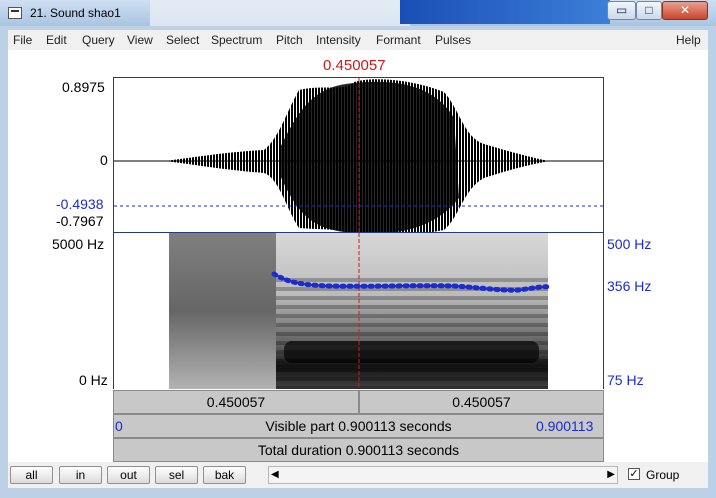 This screenshot has width=716, height=498. Describe the element at coordinates (80, 221) in the screenshot. I see `waveform-min-label: -0.7967` at that location.